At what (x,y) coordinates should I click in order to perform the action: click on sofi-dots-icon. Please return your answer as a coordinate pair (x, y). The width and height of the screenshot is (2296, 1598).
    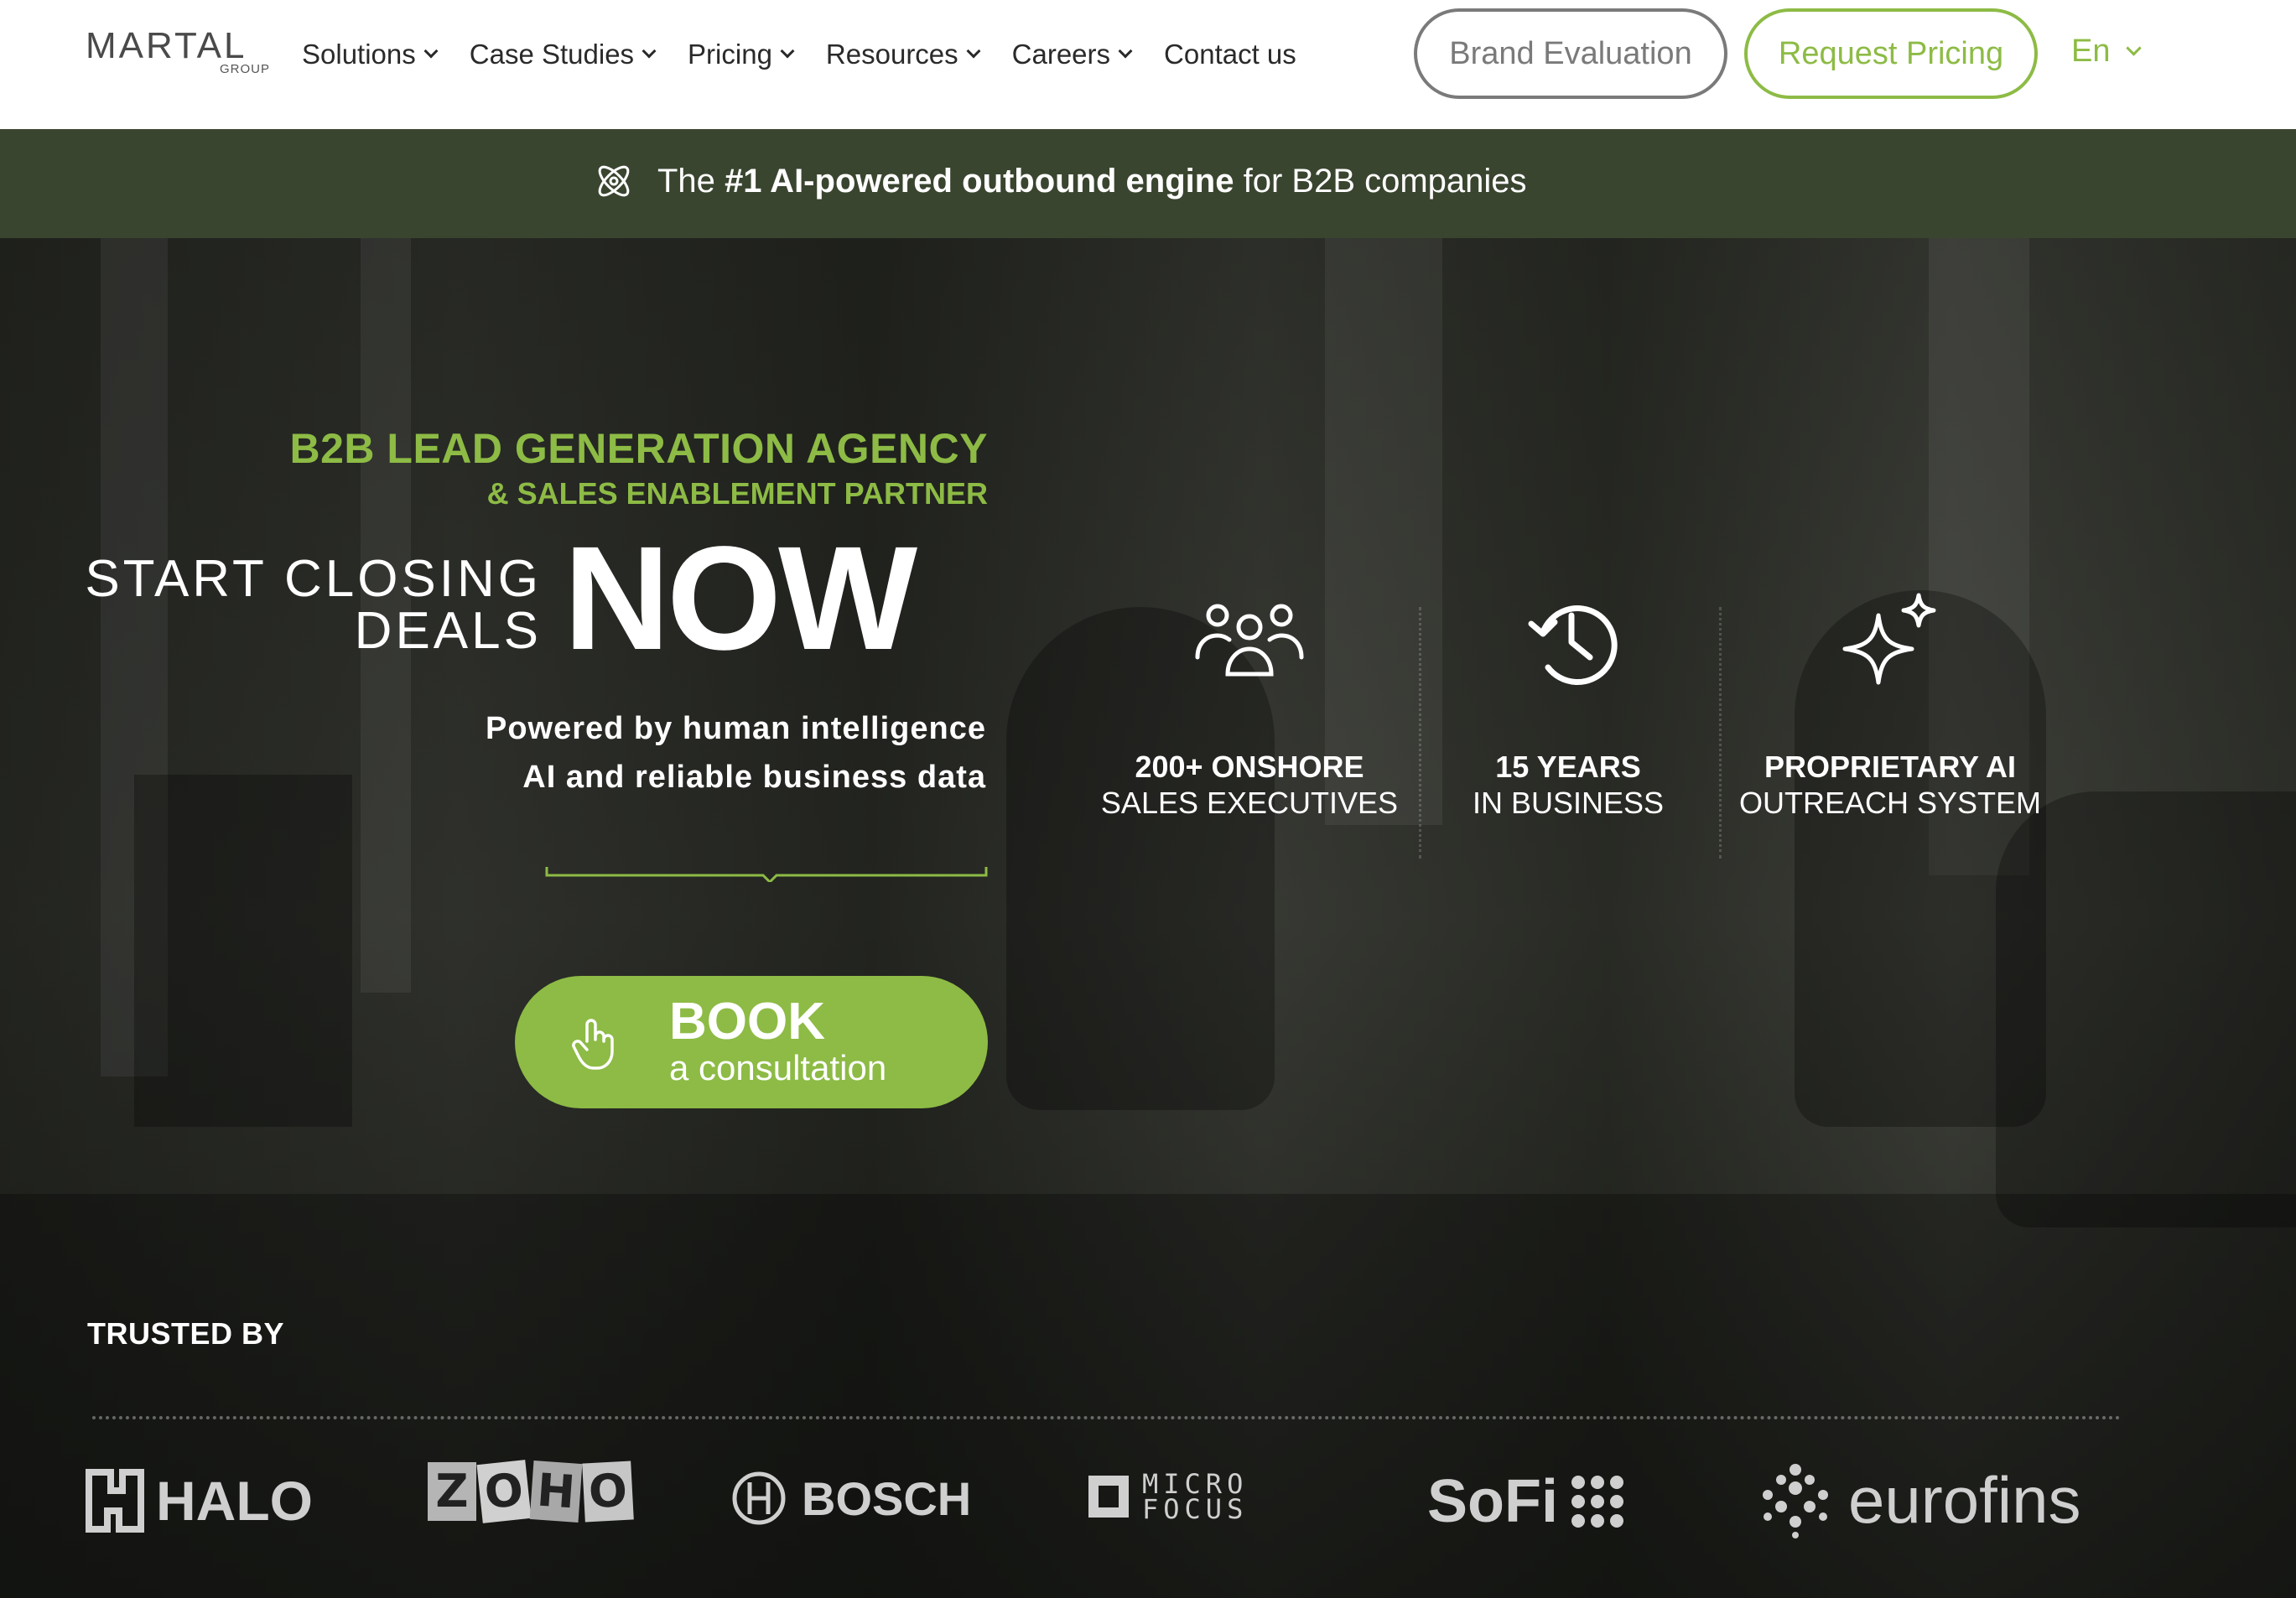
    Looking at the image, I should click on (1597, 1502).